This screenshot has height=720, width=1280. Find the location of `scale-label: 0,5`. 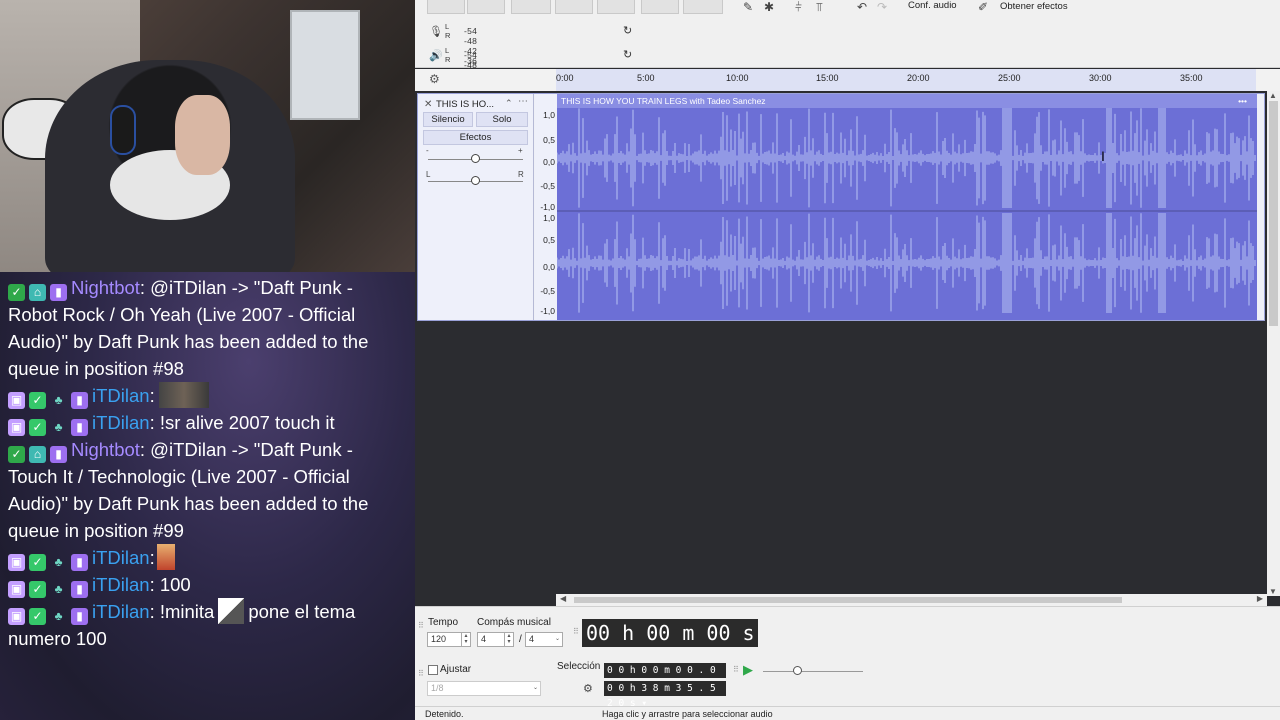

scale-label: 0,5 is located at coordinates (549, 240).